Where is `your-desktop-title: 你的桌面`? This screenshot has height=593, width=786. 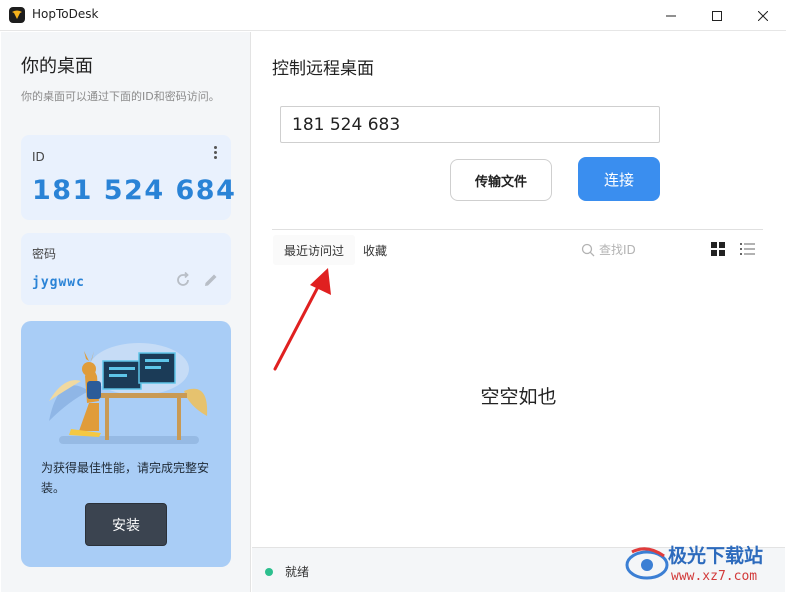
your-desktop-title: 你的桌面 is located at coordinates (57, 66).